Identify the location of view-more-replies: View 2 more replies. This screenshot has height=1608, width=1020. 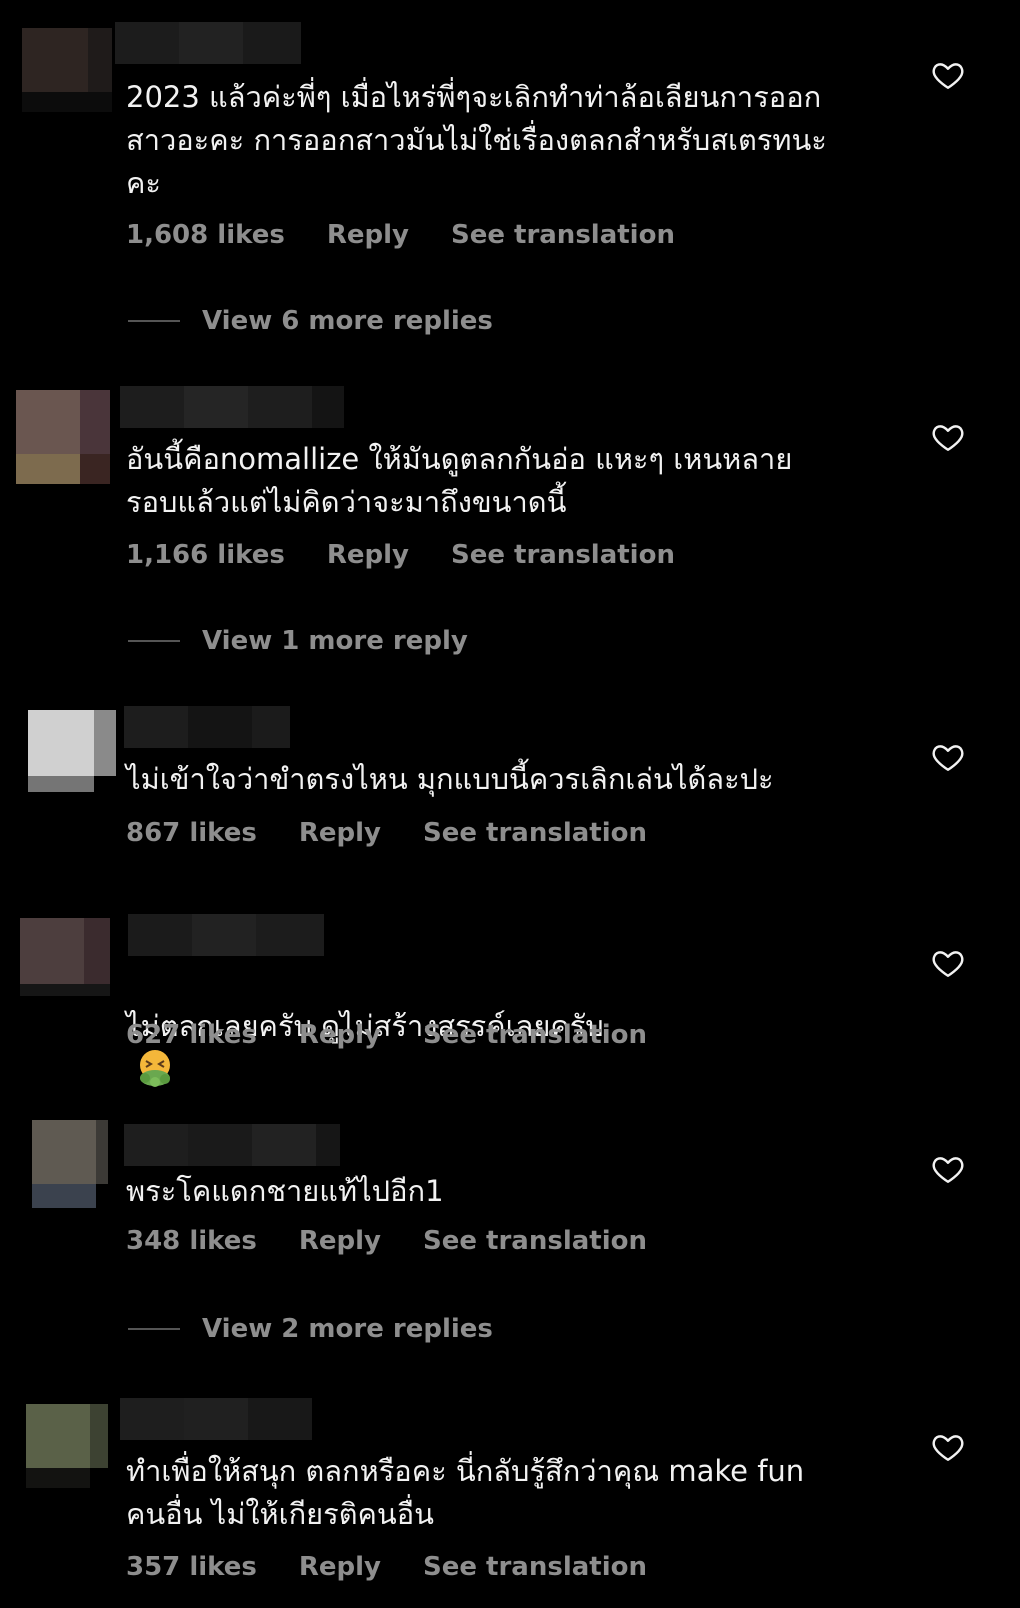
(310, 1329).